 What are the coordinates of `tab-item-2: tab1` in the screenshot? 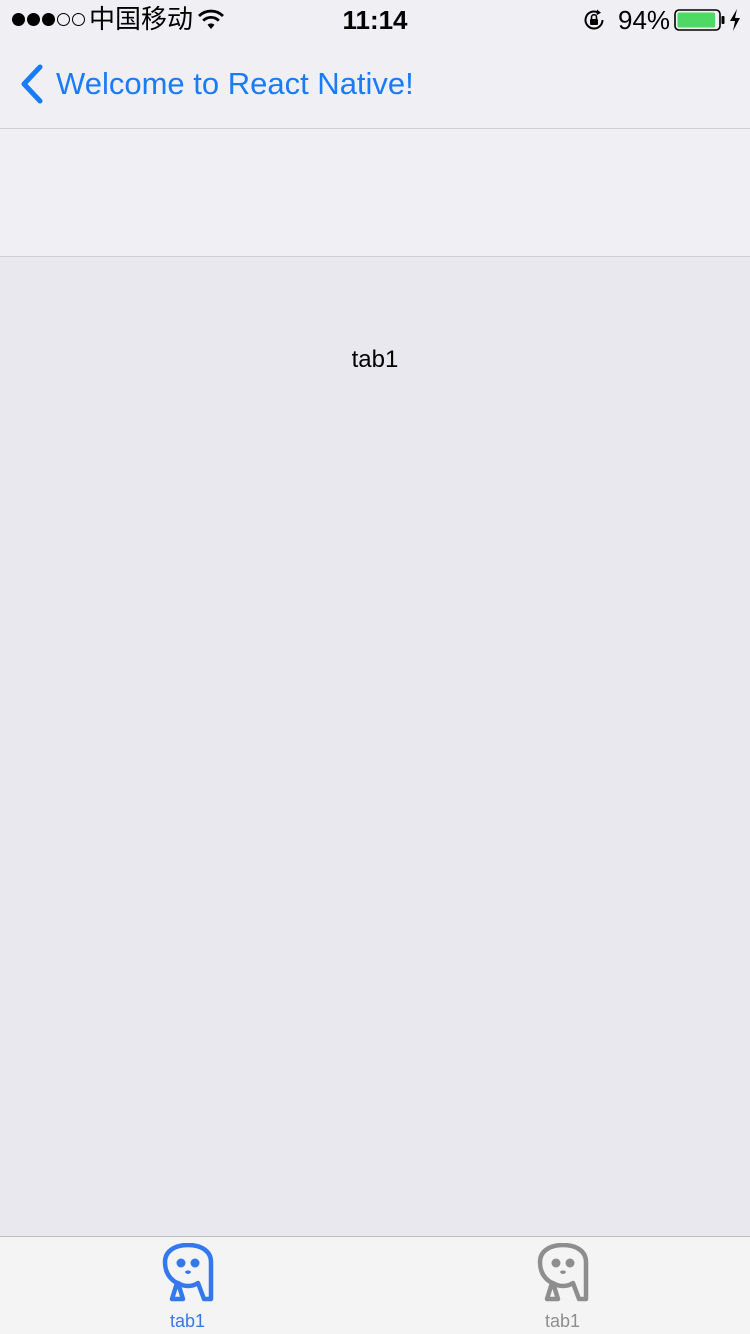 It's located at (562, 1285).